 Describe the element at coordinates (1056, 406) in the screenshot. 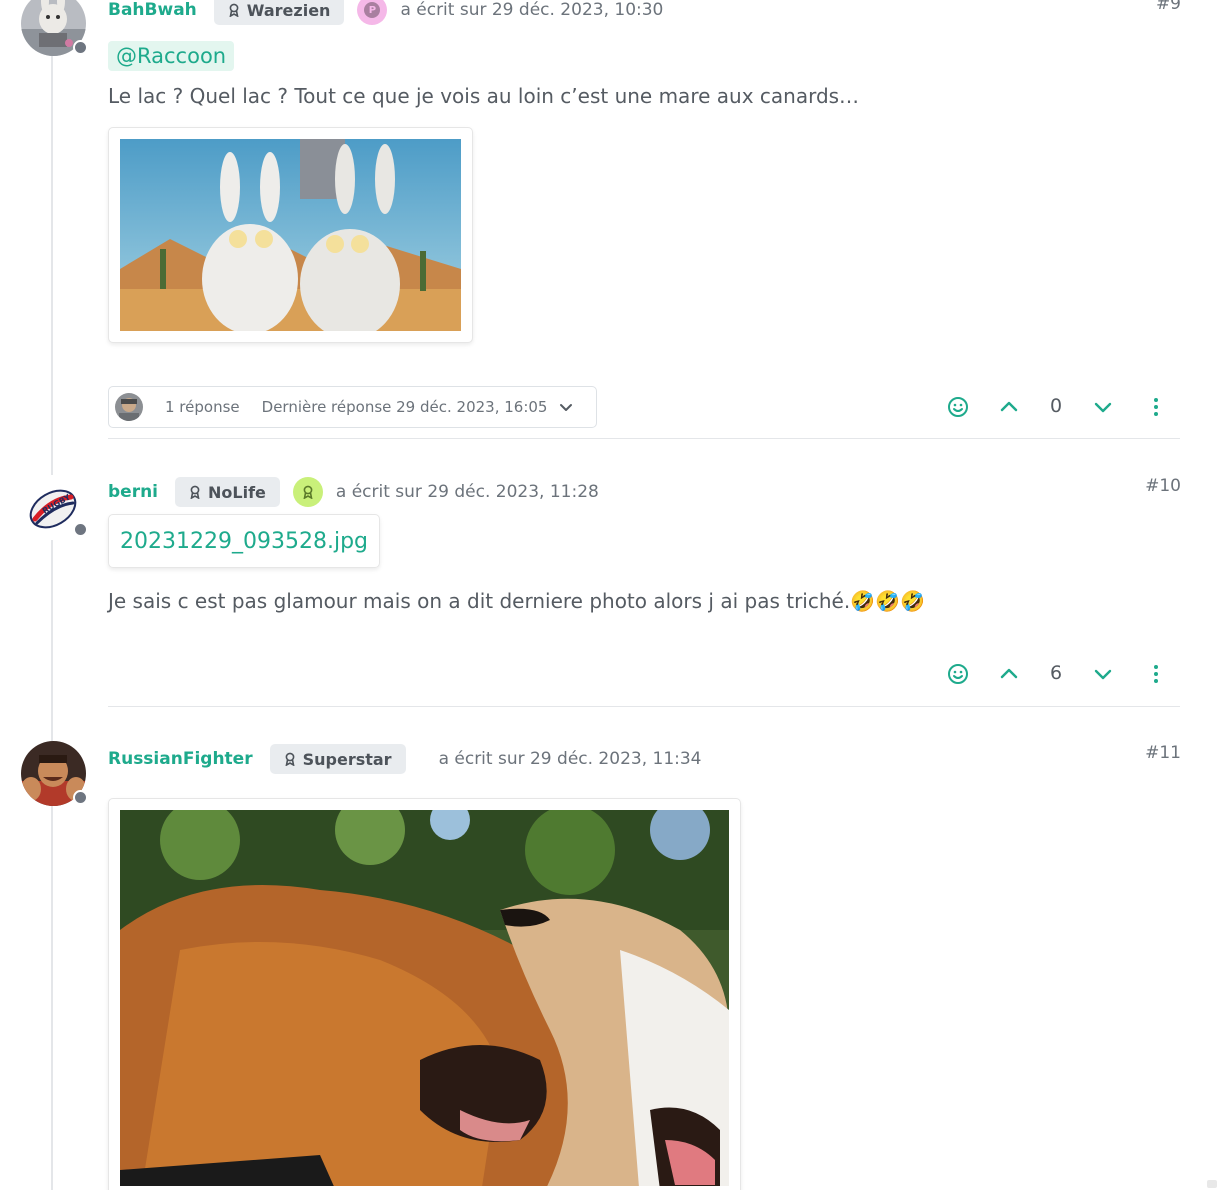

I see `vote-count: 0` at that location.